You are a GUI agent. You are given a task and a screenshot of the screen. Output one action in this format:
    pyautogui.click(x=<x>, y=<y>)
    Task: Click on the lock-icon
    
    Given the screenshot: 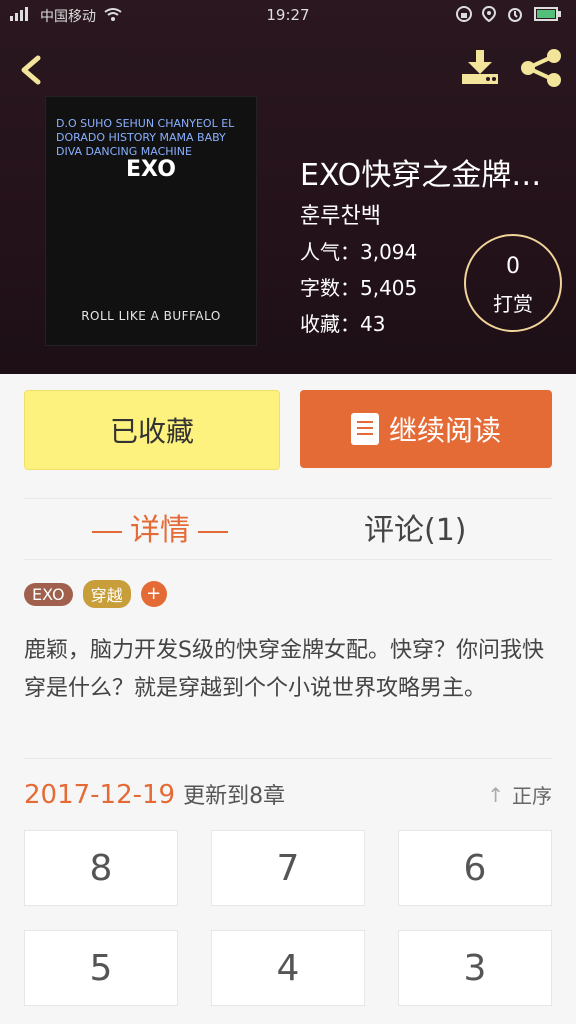 What is the action you would take?
    pyautogui.click(x=464, y=16)
    